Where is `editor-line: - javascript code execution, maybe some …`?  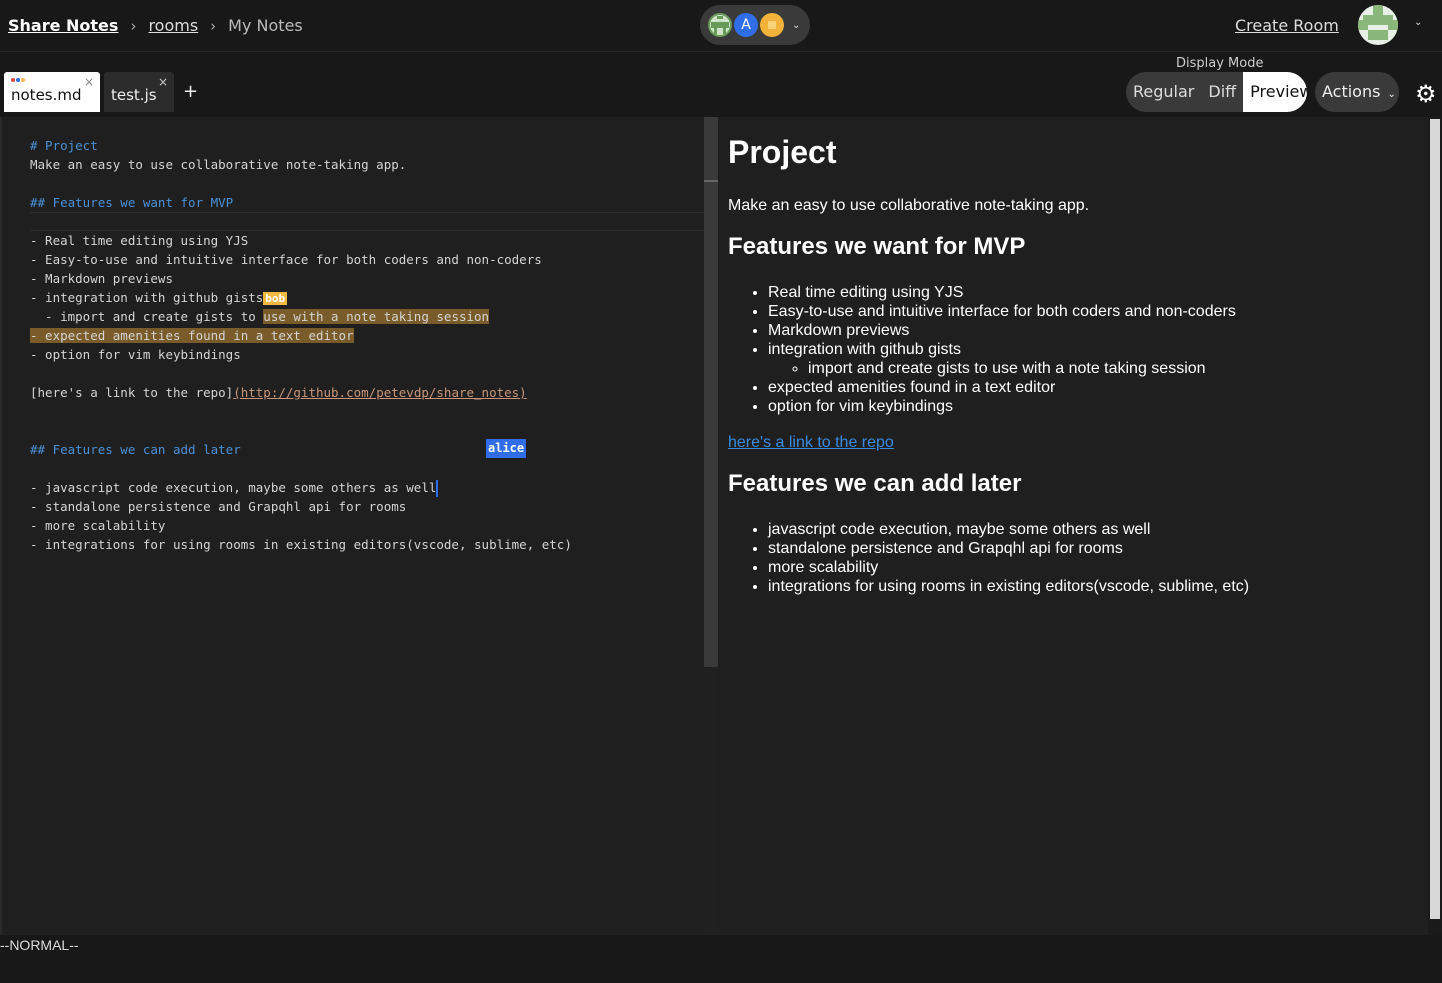 editor-line: - javascript code execution, maybe some … is located at coordinates (234, 488).